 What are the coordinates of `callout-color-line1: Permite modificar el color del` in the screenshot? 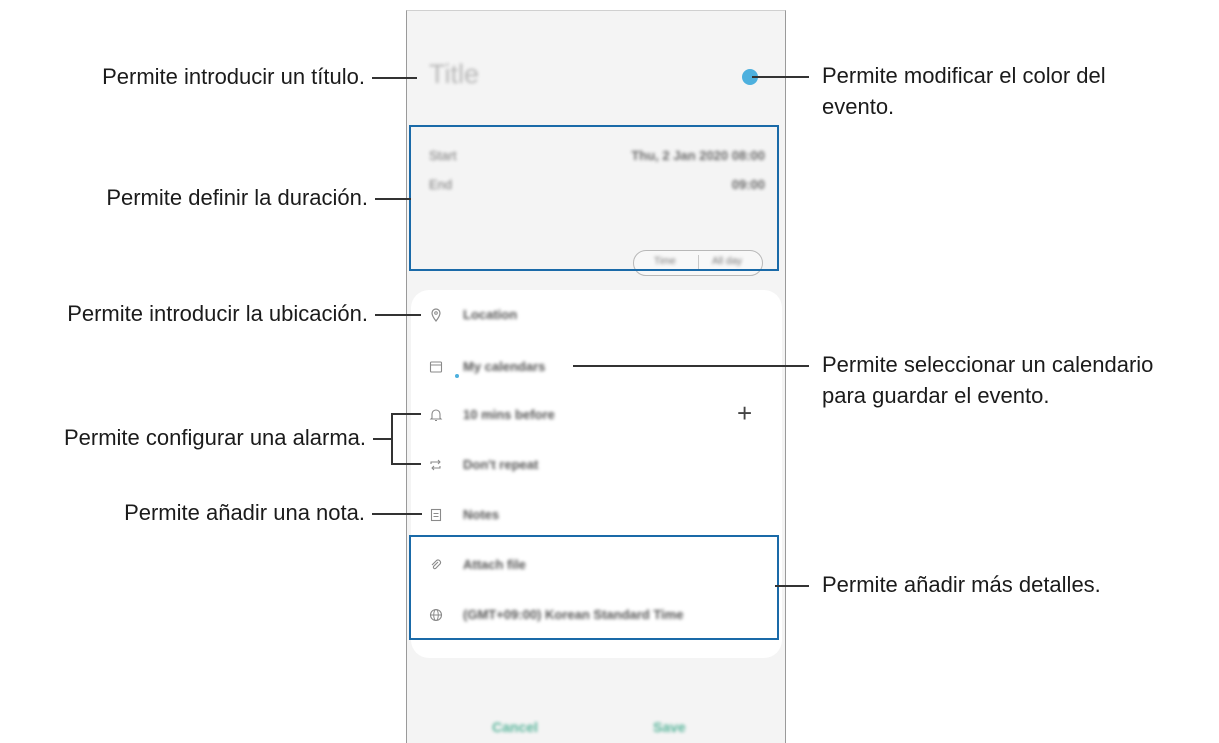 It's located at (964, 75).